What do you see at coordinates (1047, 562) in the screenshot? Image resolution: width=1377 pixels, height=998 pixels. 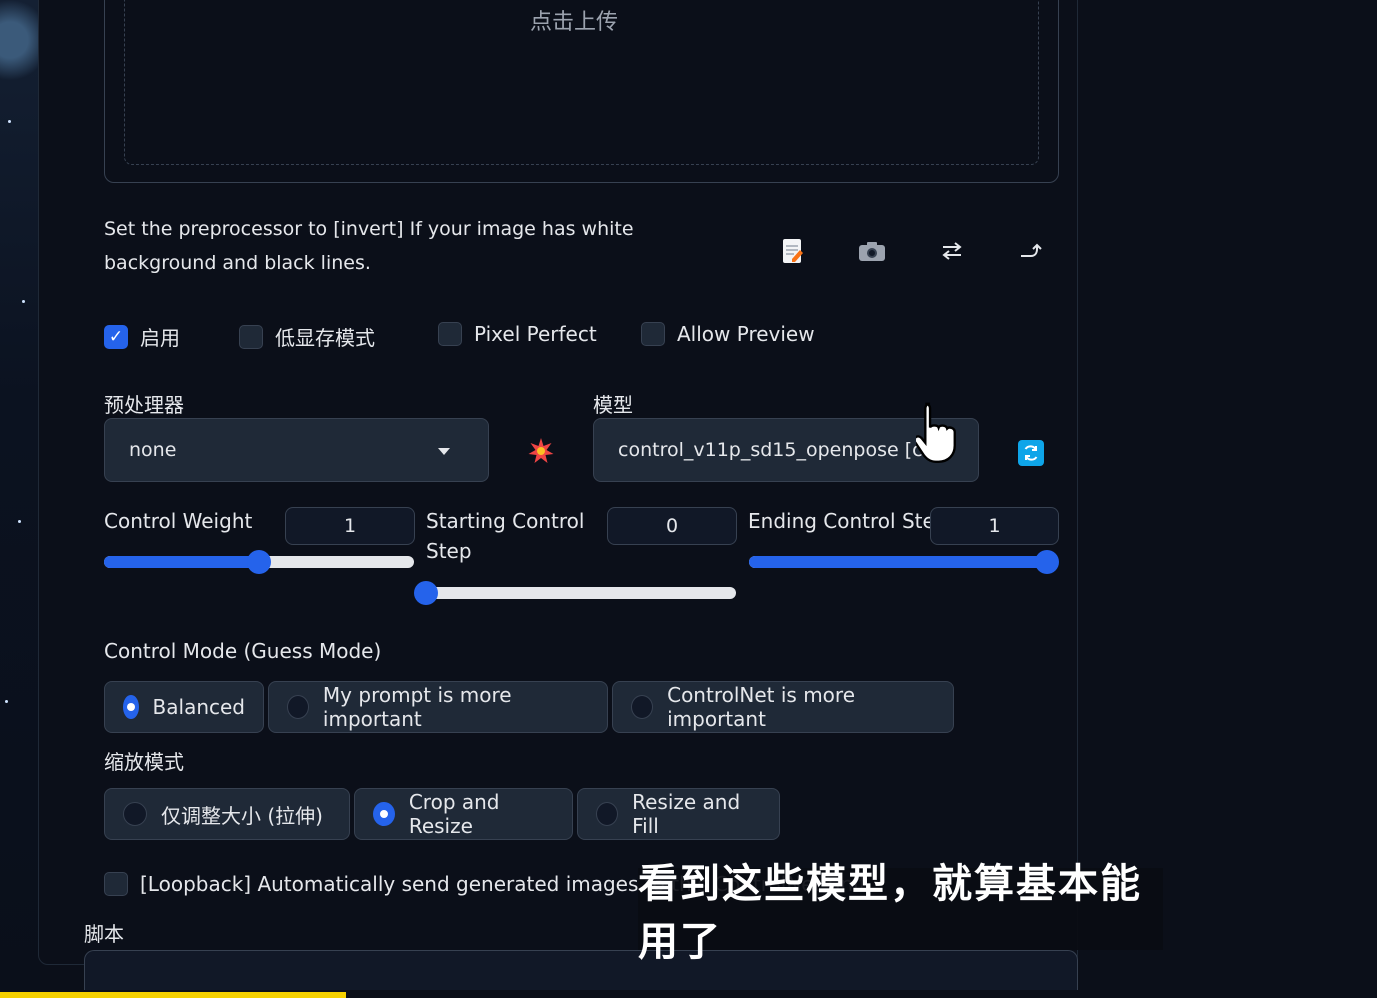 I see `ending-step-handle` at bounding box center [1047, 562].